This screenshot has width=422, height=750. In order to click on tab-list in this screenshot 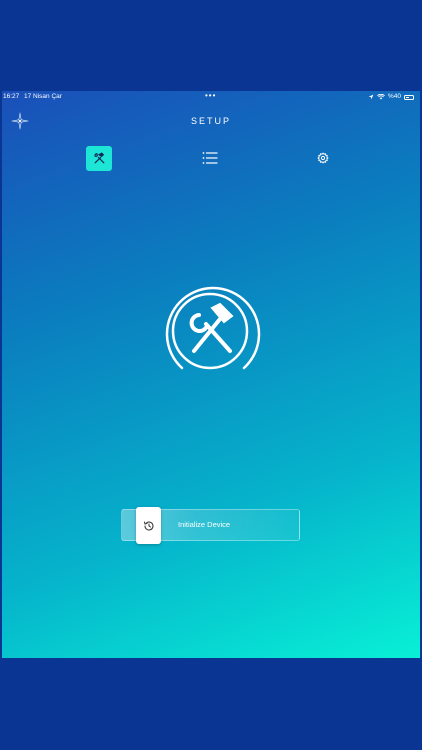, I will do `click(210, 158)`.